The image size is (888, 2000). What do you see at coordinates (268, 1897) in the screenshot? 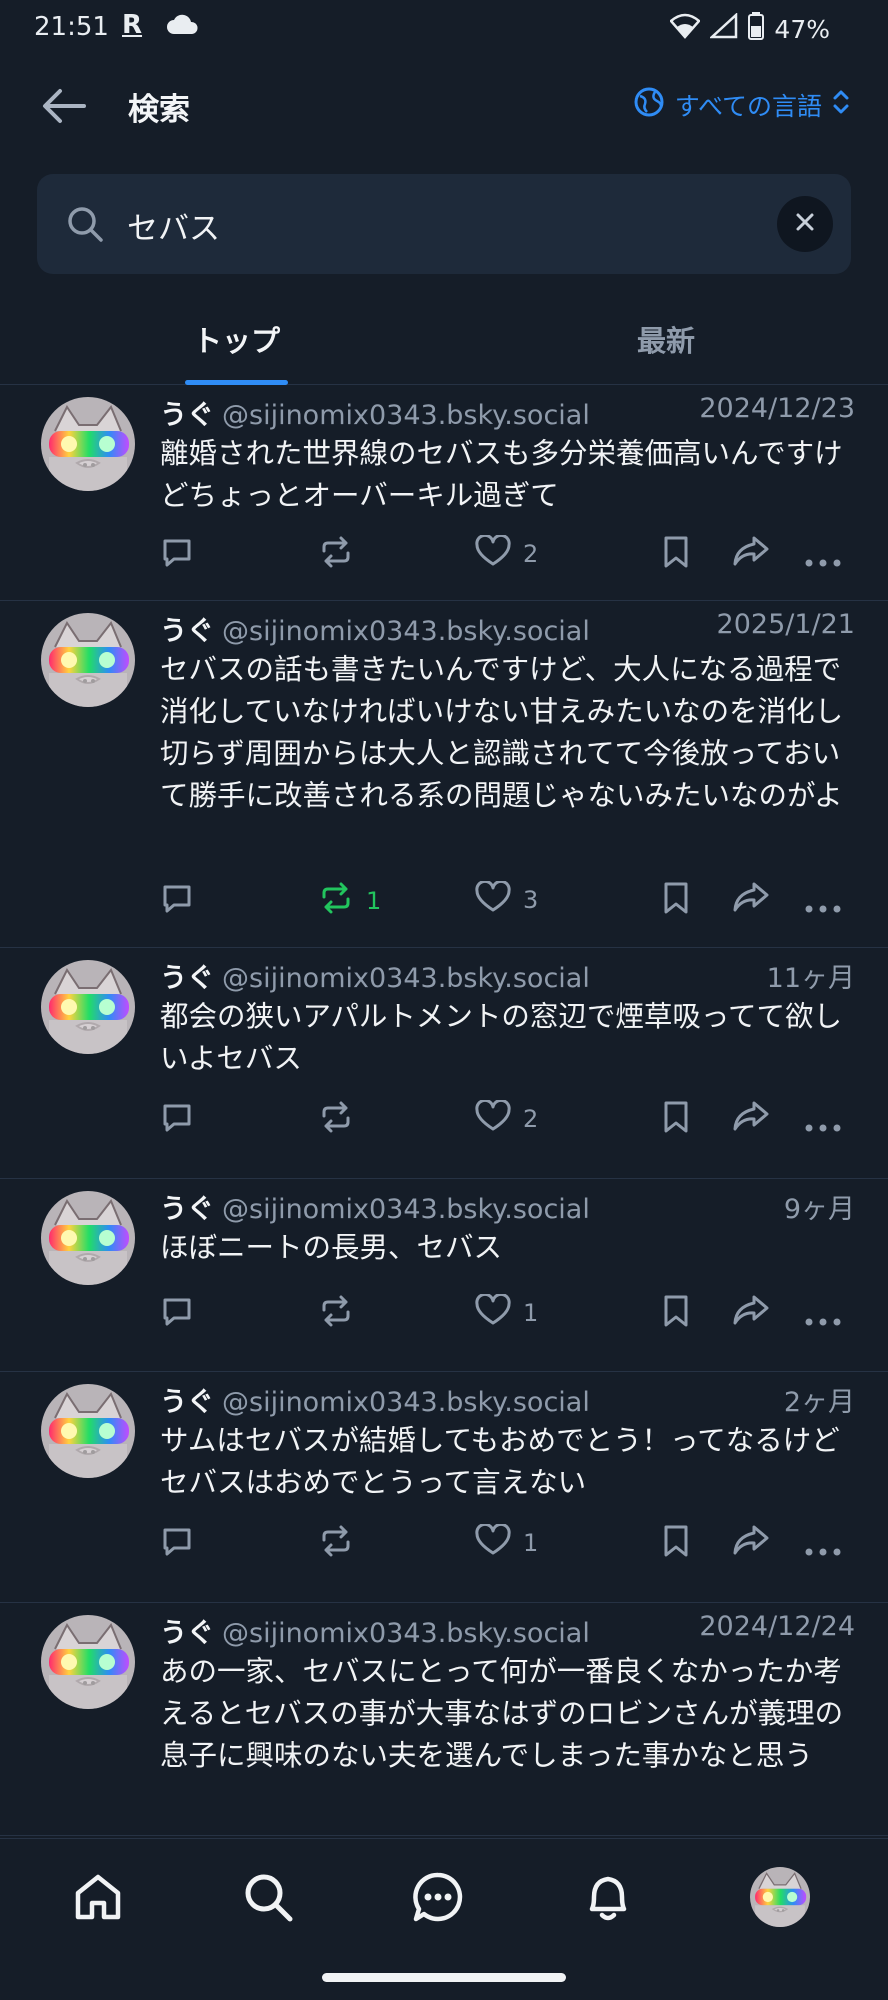
I see `search-nav-icon` at bounding box center [268, 1897].